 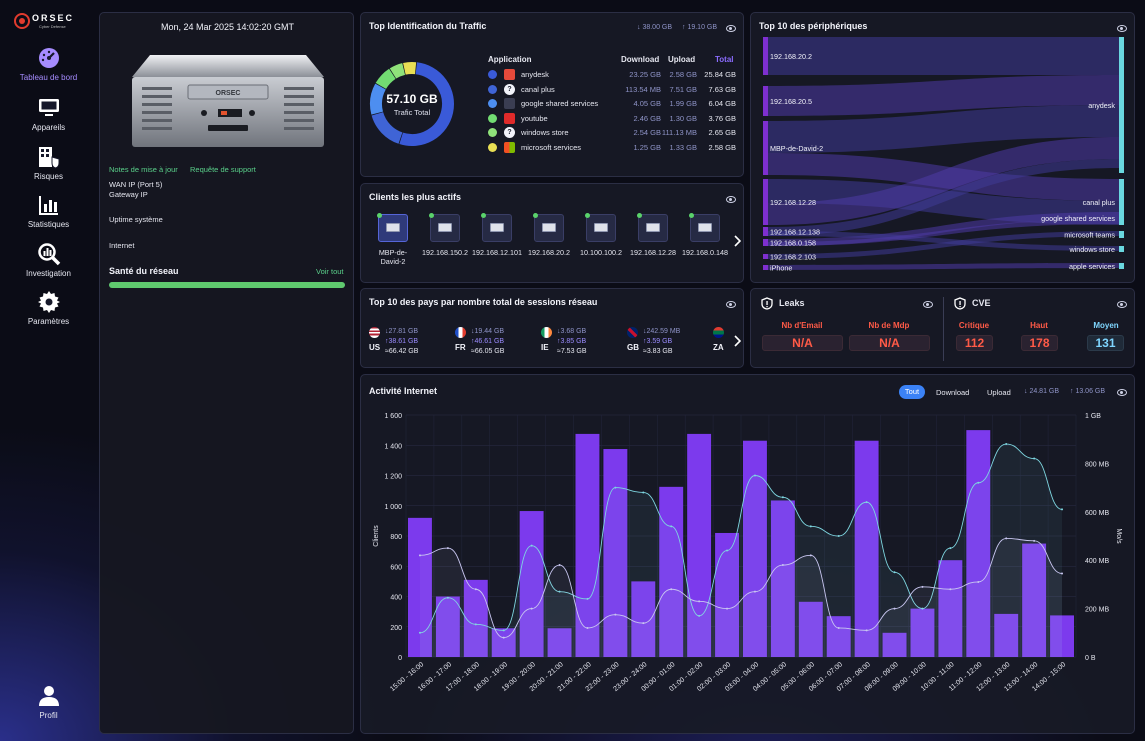 I want to click on country-code: FR, so click(x=460, y=347).